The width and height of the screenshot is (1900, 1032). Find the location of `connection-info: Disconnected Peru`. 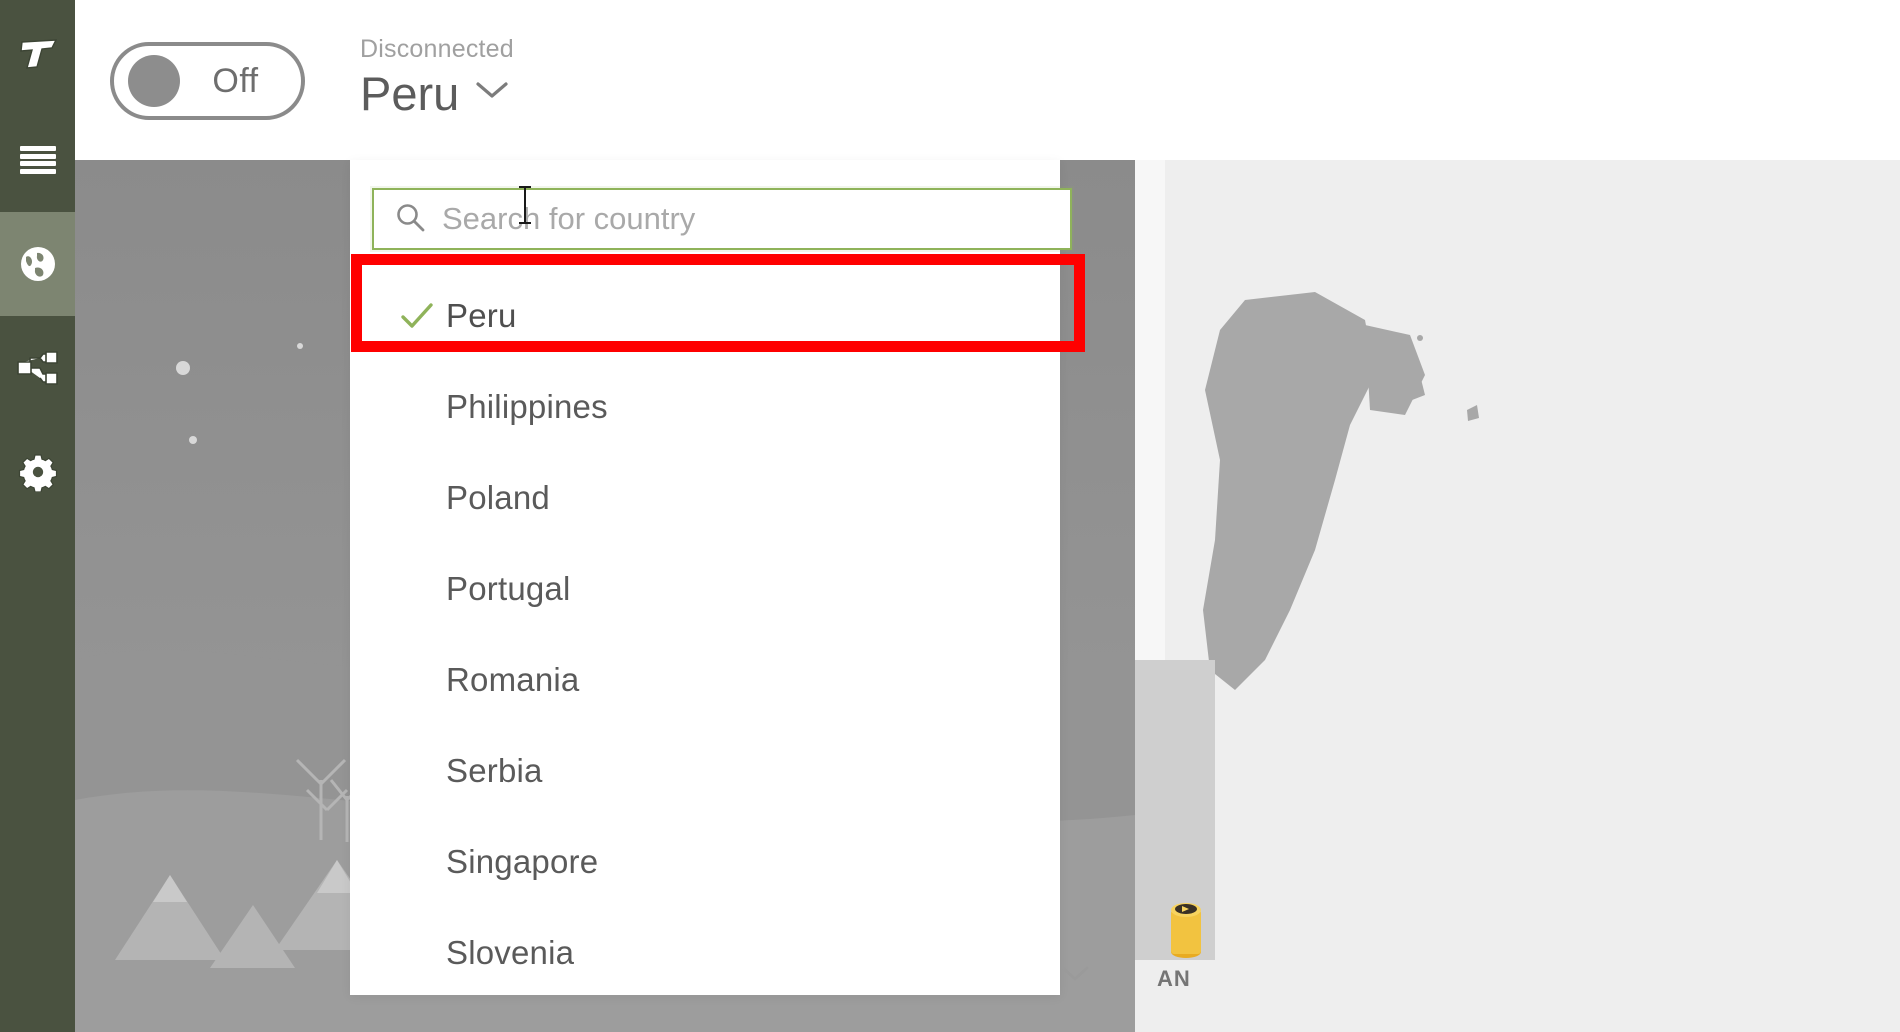

connection-info: Disconnected Peru is located at coordinates (437, 77).